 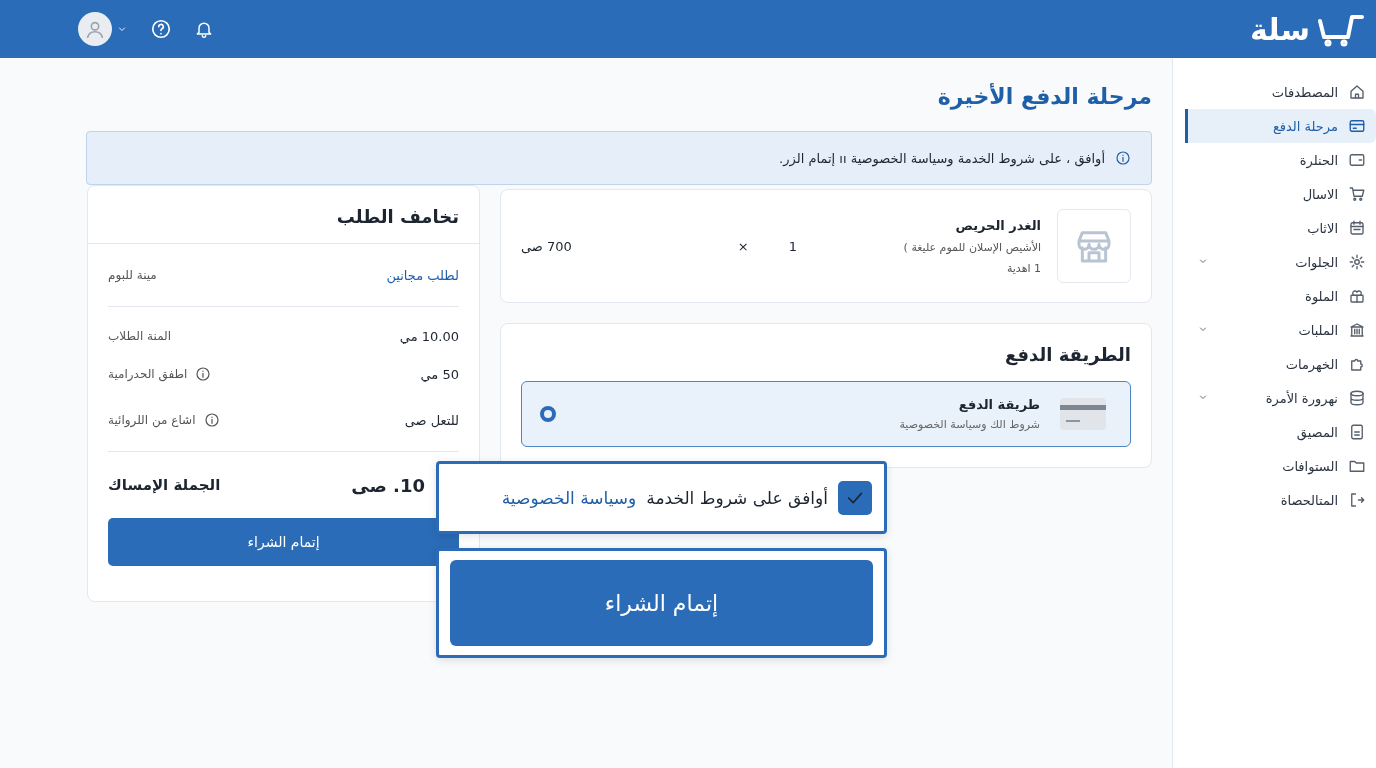 I want to click on summary-amount: للتعل صى, so click(x=431, y=420).